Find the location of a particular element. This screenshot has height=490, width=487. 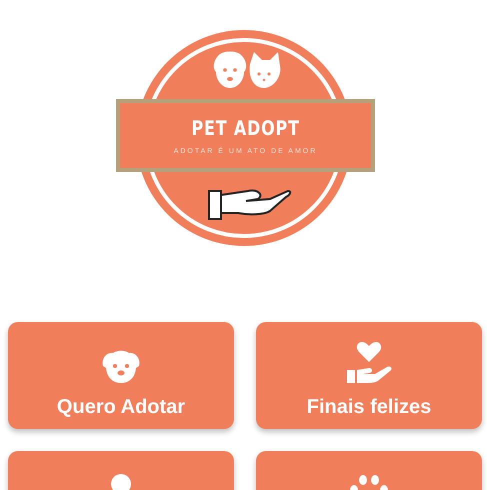

app-title: PET ADOPT is located at coordinates (245, 128).